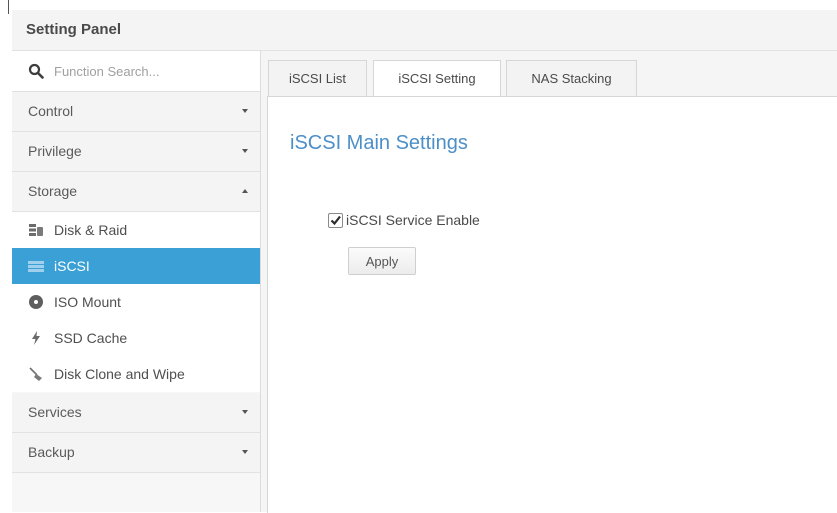 Image resolution: width=837 pixels, height=513 pixels. What do you see at coordinates (413, 220) in the screenshot?
I see `iscsi-service-enable-label: iSCSI Service Enable` at bounding box center [413, 220].